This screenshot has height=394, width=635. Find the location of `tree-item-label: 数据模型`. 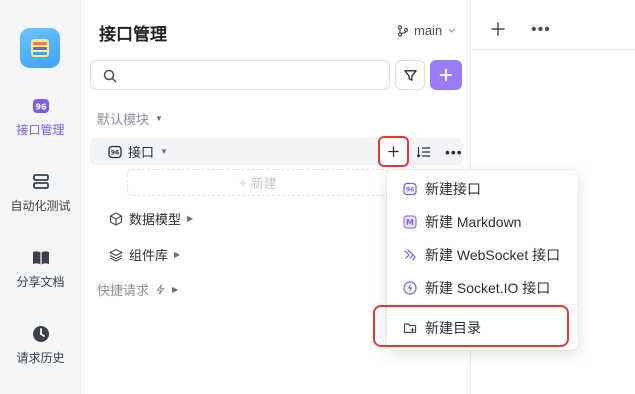

tree-item-label: 数据模型 is located at coordinates (155, 219).